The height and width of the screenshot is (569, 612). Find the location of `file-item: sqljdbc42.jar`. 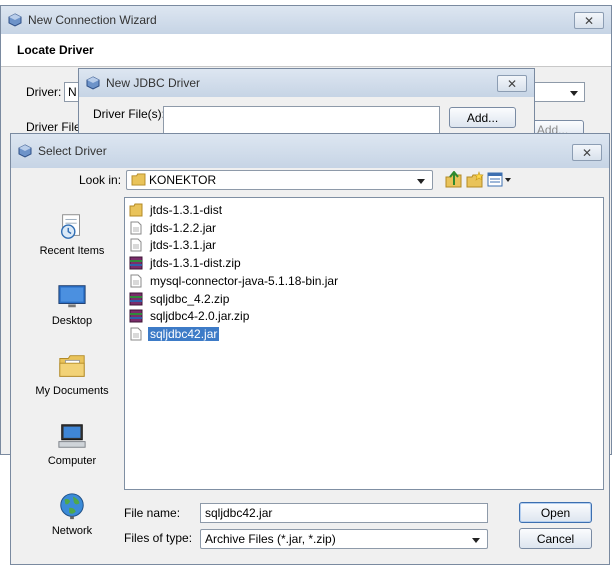

file-item: sqljdbc42.jar is located at coordinates (175, 333).